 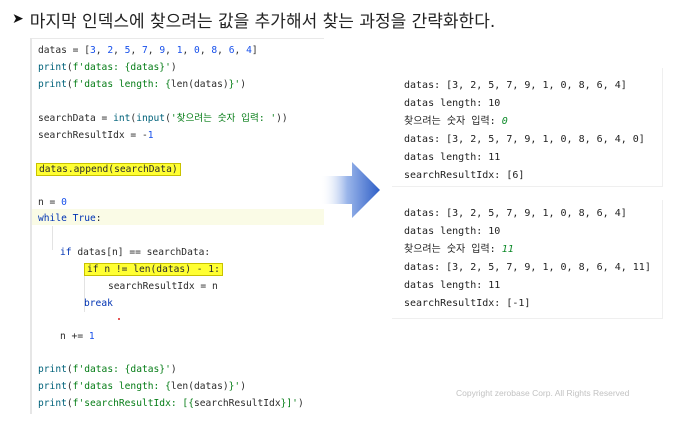 What do you see at coordinates (107, 369) in the screenshot?
I see `code-line-14: print(f'datas: {datas}')` at bounding box center [107, 369].